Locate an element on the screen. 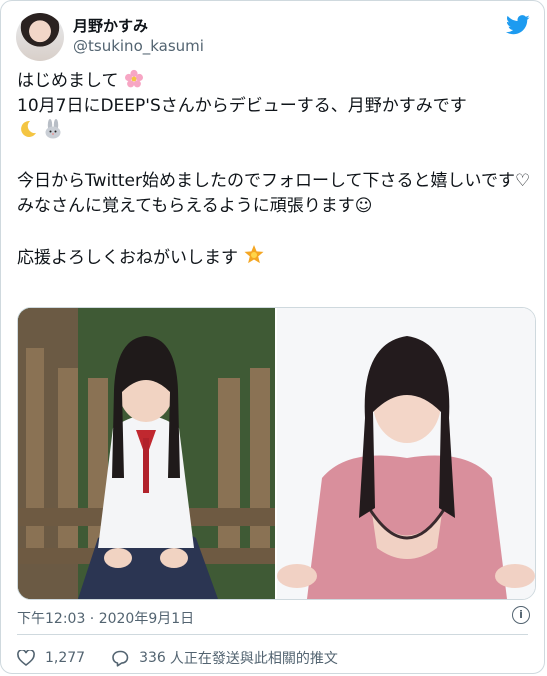  display-name: 月野かすみ is located at coordinates (110, 25).